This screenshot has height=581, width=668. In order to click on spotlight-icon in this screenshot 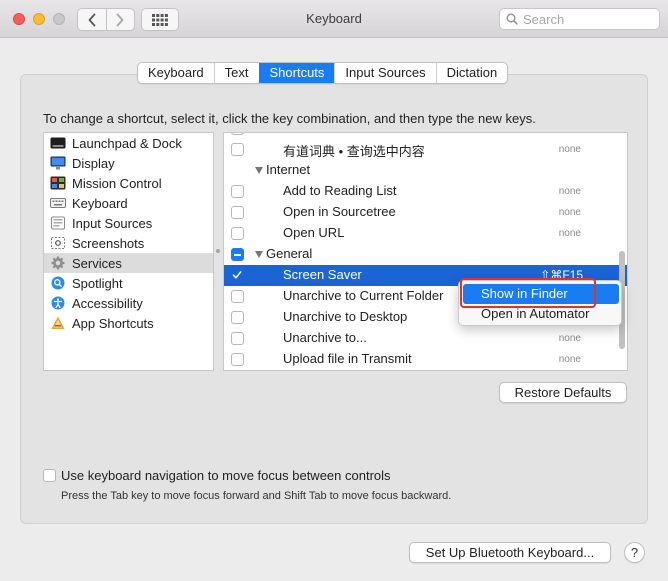, I will do `click(58, 283)`.